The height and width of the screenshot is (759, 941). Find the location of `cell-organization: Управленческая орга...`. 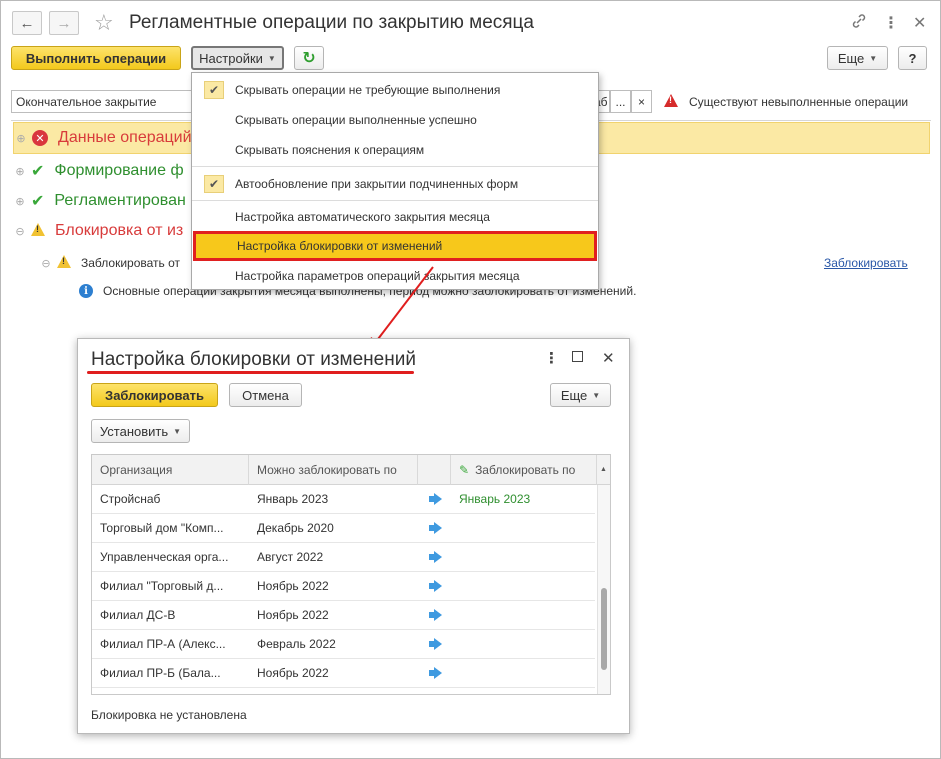

cell-organization: Управленческая орга... is located at coordinates (164, 557).